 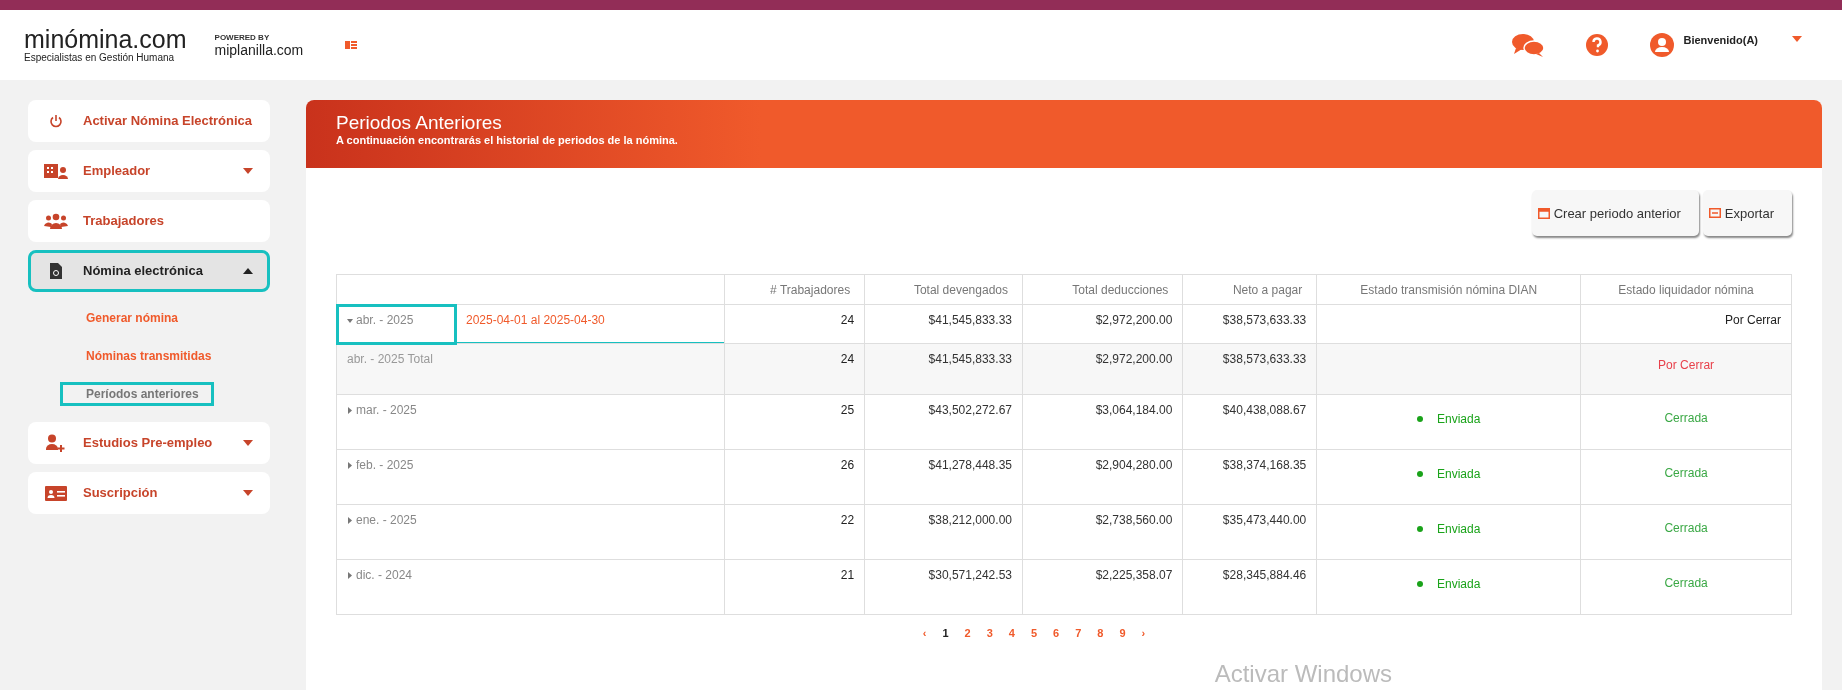 What do you see at coordinates (989, 633) in the screenshot?
I see `page-link: 3` at bounding box center [989, 633].